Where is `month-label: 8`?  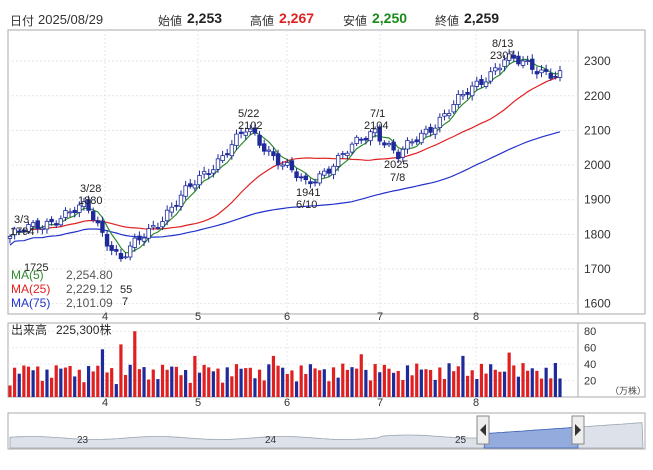
month-label: 8 is located at coordinates (476, 317).